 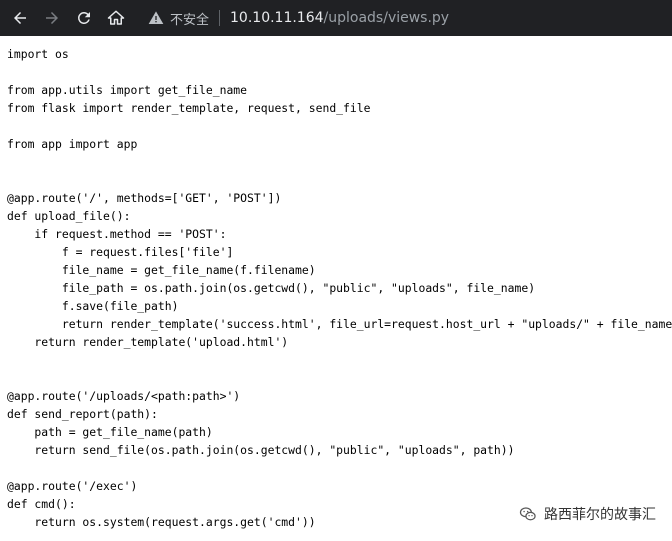 I want to click on reload-button, so click(x=84, y=18).